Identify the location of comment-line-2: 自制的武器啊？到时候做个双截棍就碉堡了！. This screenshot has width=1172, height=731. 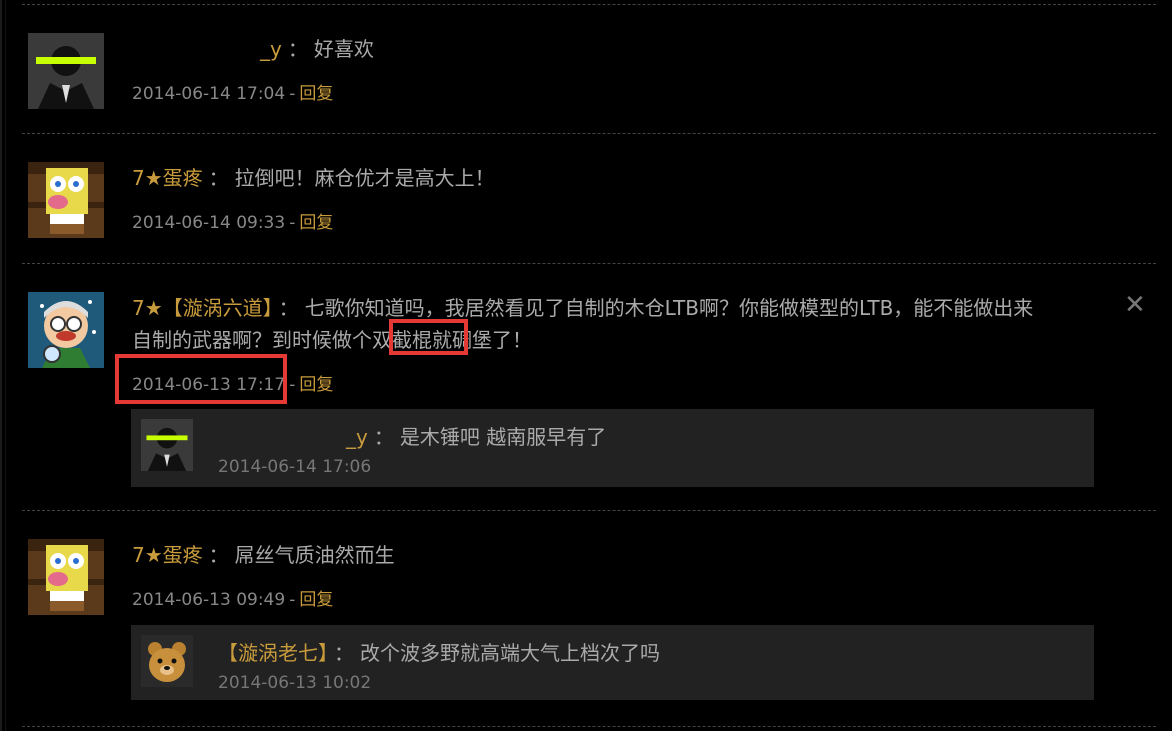
(332, 338).